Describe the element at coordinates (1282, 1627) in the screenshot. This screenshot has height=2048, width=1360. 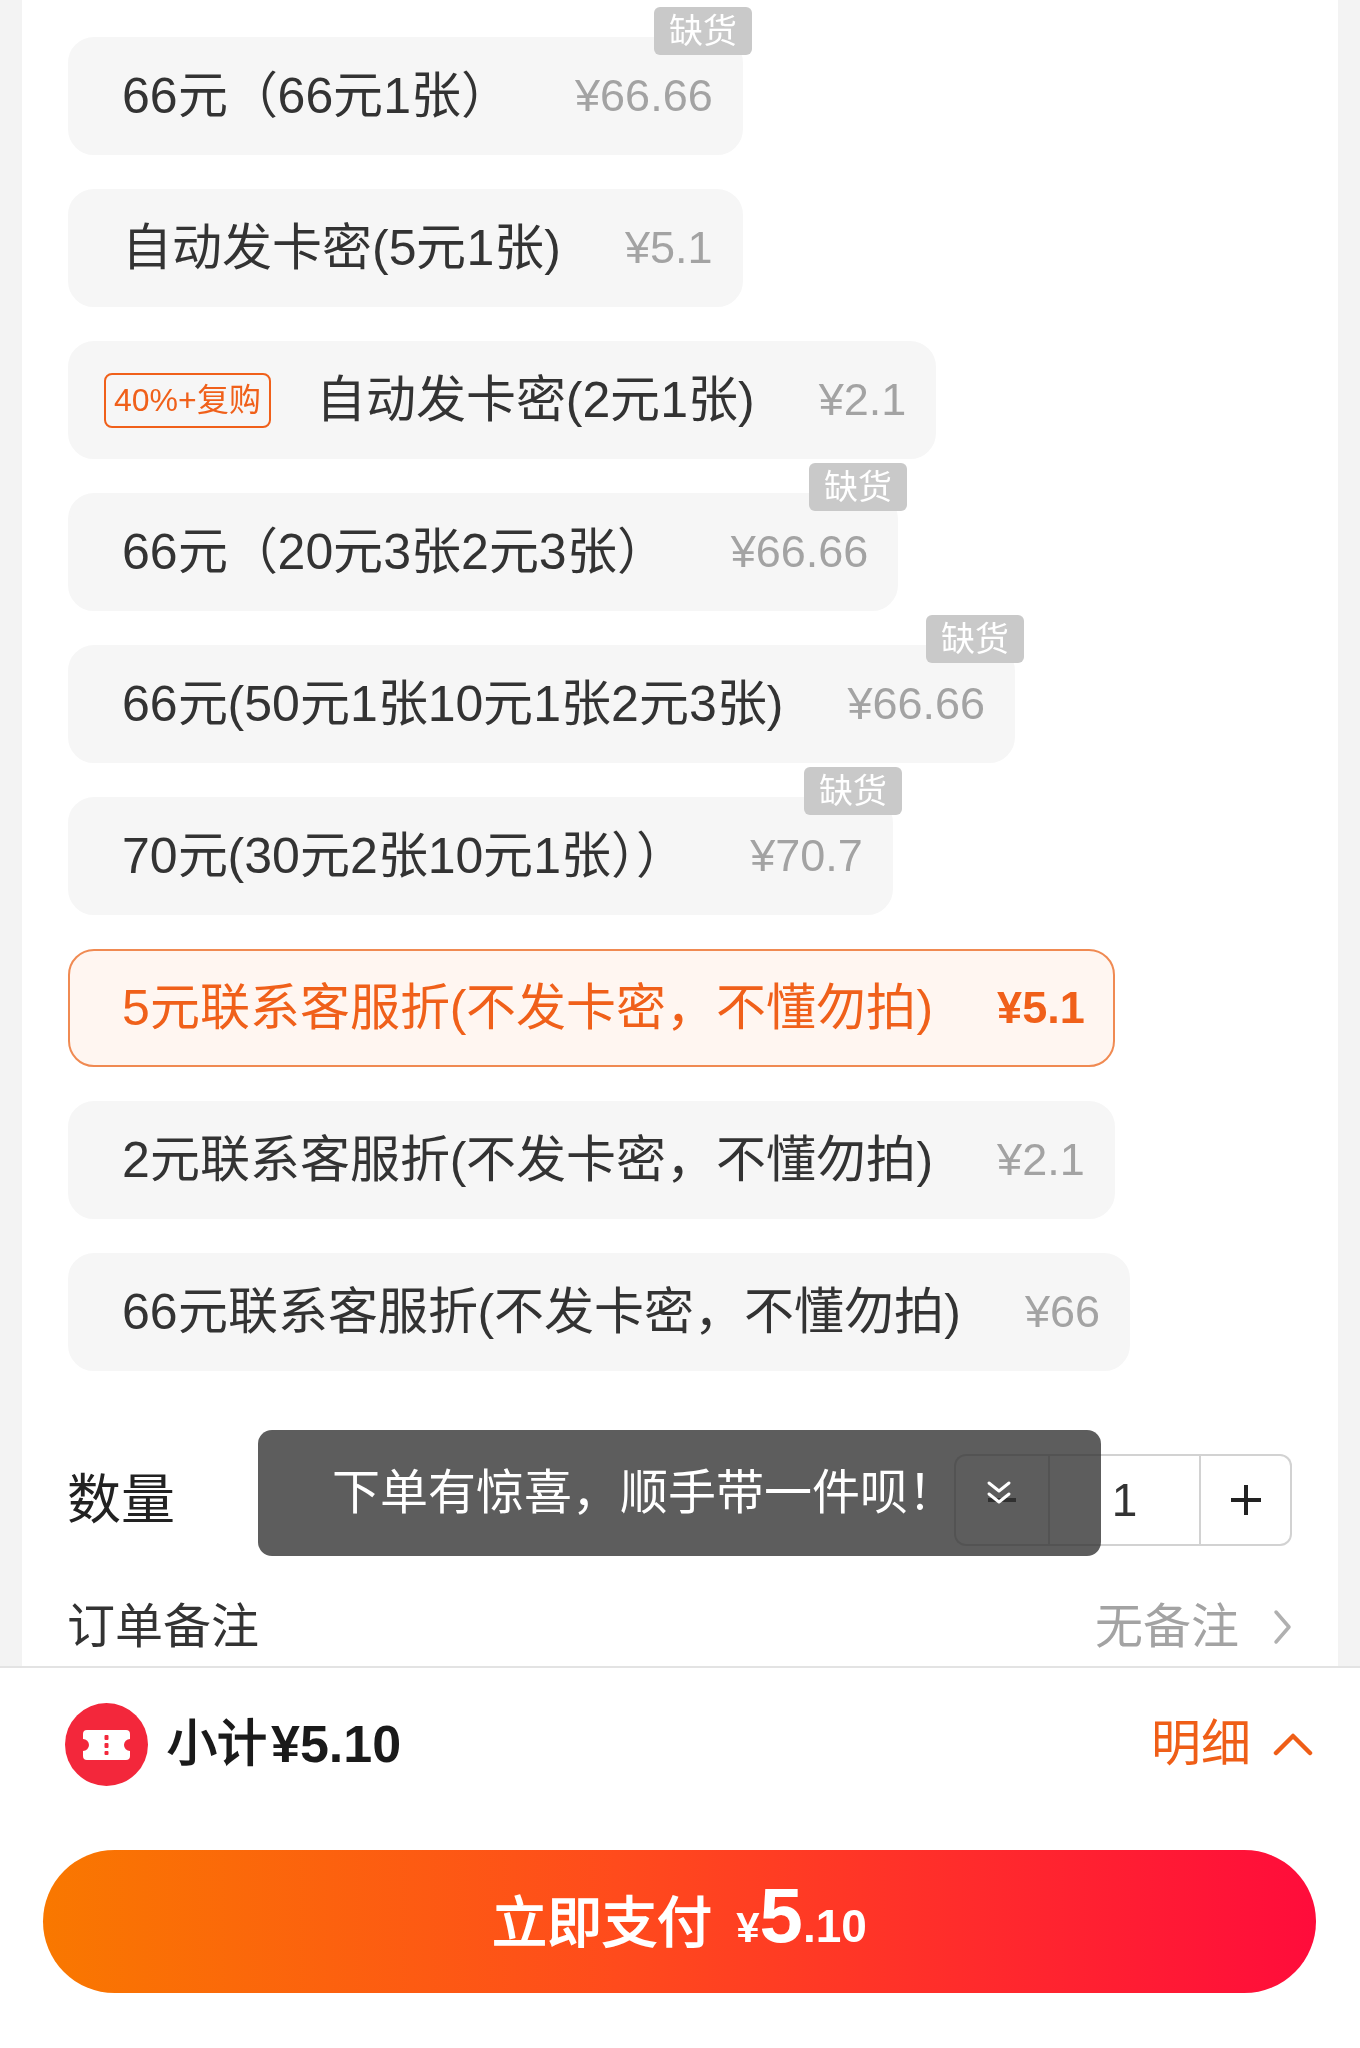
I see `chevron-right-icon` at that location.